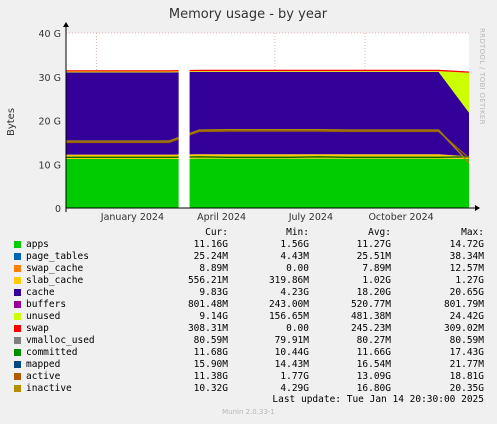 Image resolution: width=497 pixels, height=424 pixels. I want to click on x-tick-label: July 2024, so click(310, 217).